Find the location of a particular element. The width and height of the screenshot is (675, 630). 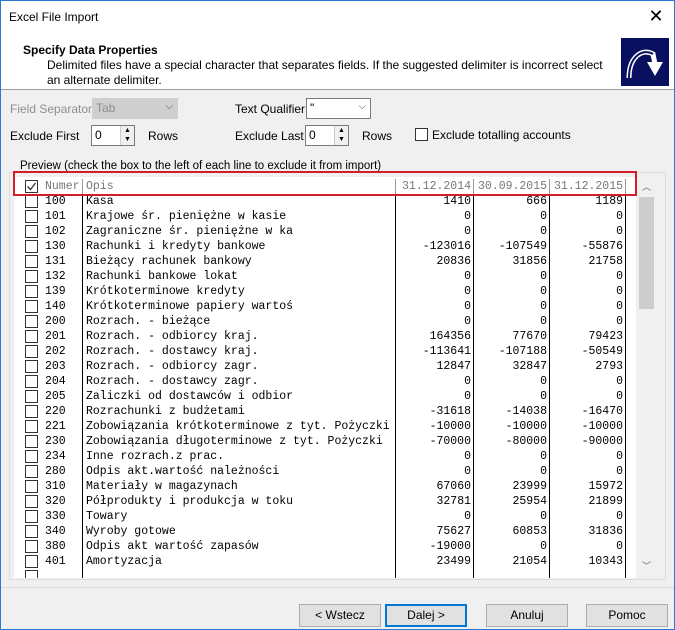

table-row: 100 Kasa 1410 666 1189 is located at coordinates (325, 201).